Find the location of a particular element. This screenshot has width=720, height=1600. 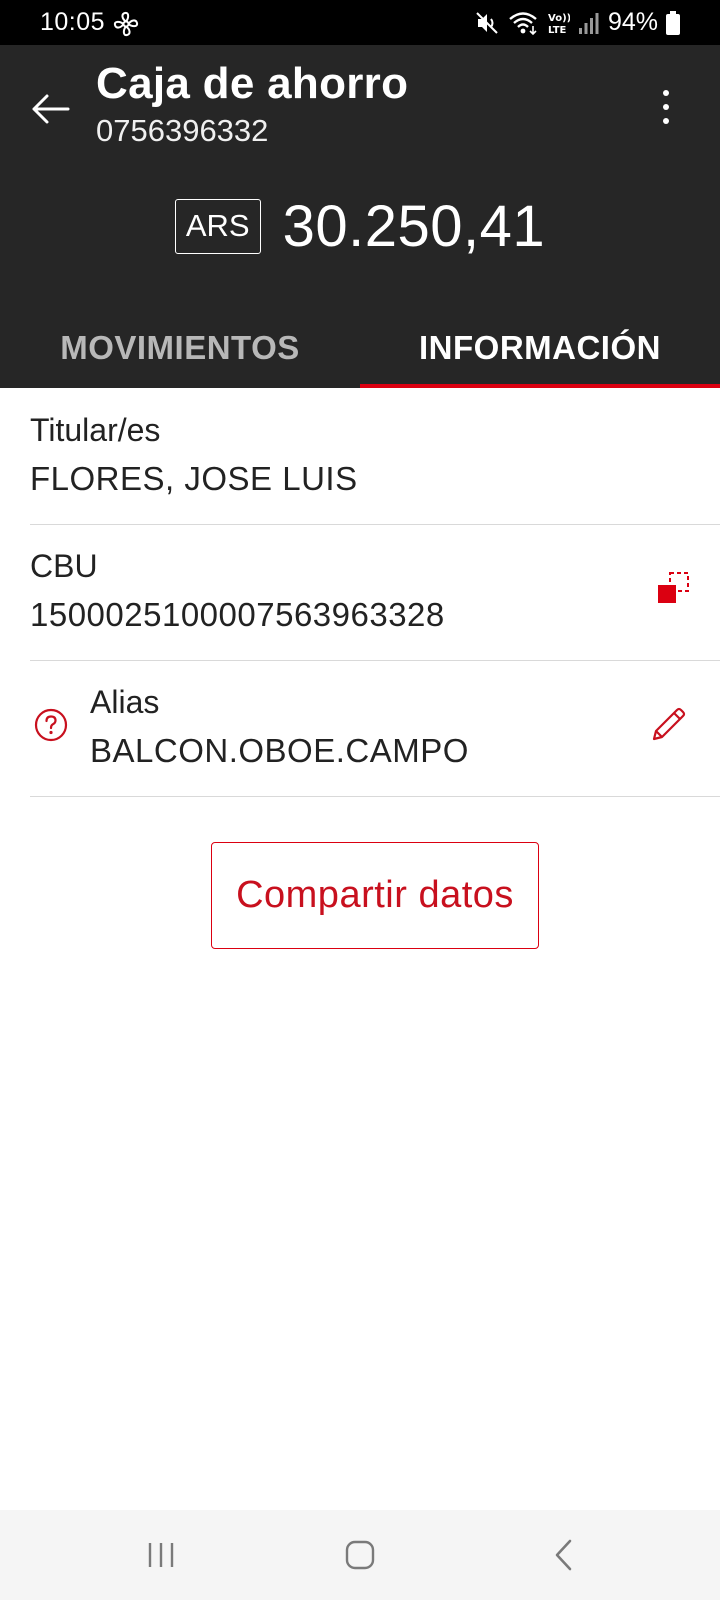

info-row-cbu: CBU 1500025100007563963328 is located at coordinates (375, 593).